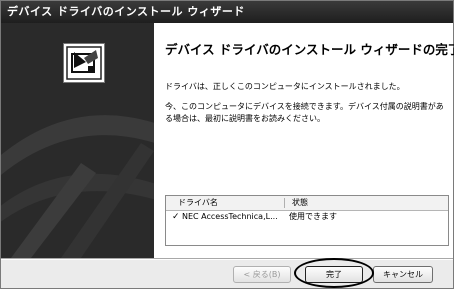 This screenshot has height=289, width=454. Describe the element at coordinates (309, 49) in the screenshot. I see `wizard-heading: デバイス ドライバのインストール ウィザードの完了` at that location.